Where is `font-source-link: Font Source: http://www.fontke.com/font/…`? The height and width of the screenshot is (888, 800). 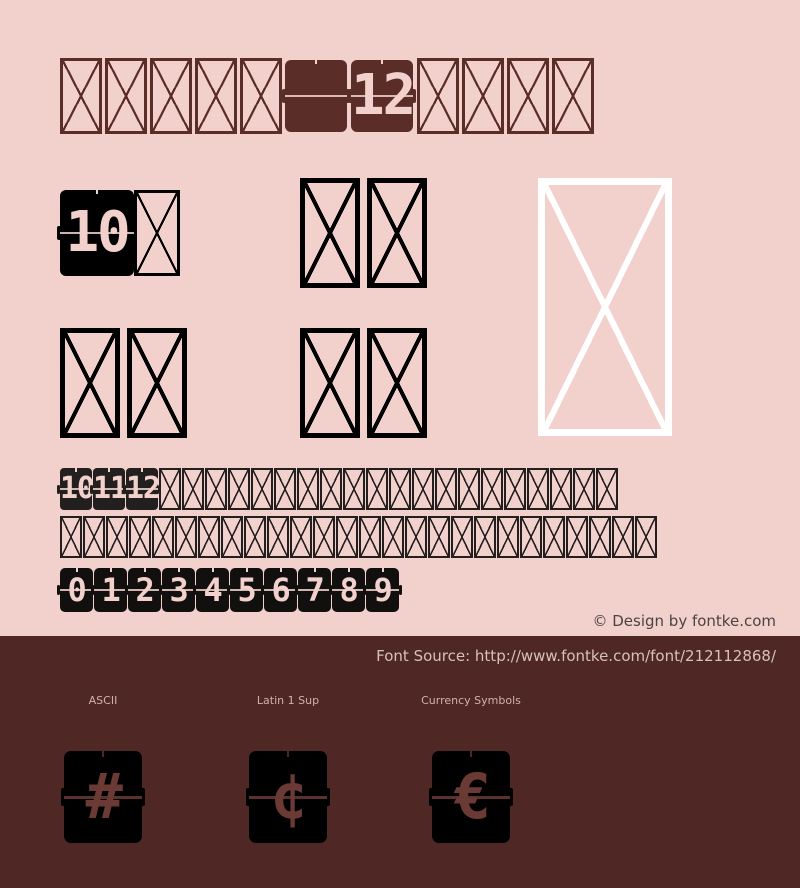 font-source-link: Font Source: http://www.fontke.com/font/… is located at coordinates (576, 656).